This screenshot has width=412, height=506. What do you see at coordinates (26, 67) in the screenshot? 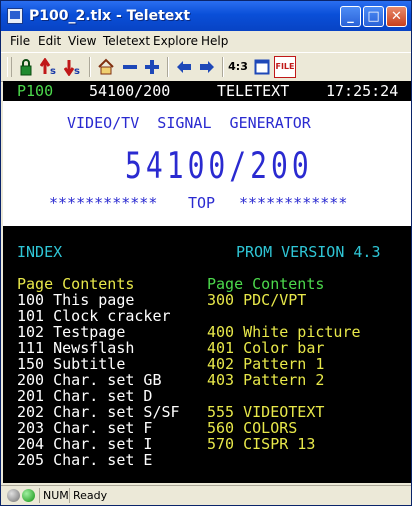
I see `lock-icon` at bounding box center [26, 67].